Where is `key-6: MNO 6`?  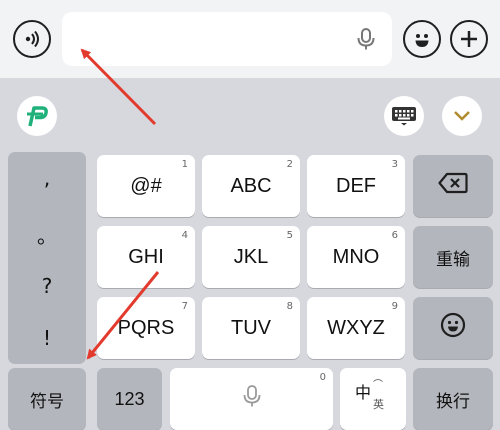
key-6: MNO 6 is located at coordinates (356, 257).